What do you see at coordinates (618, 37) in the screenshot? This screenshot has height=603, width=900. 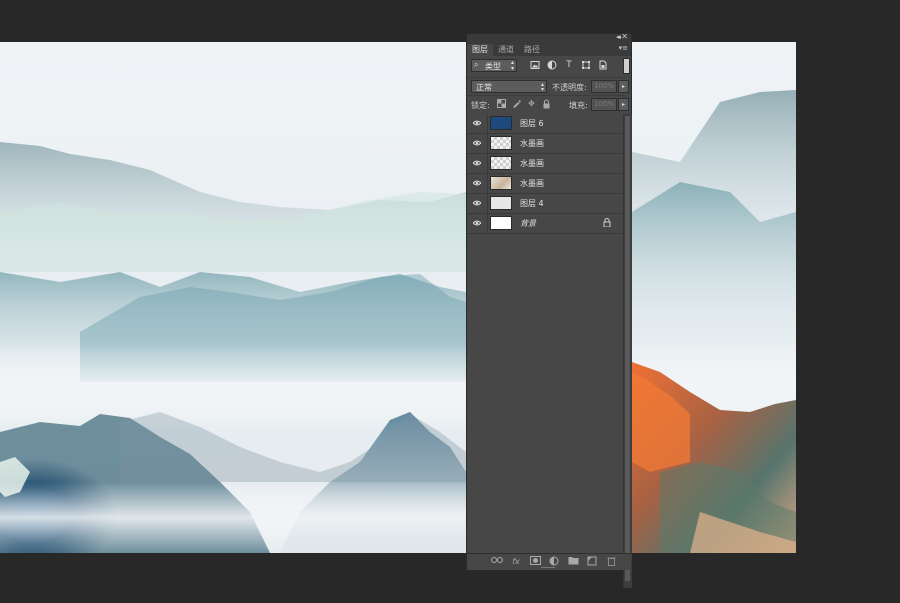 I see `collapse-panel-icon: ◂◂` at bounding box center [618, 37].